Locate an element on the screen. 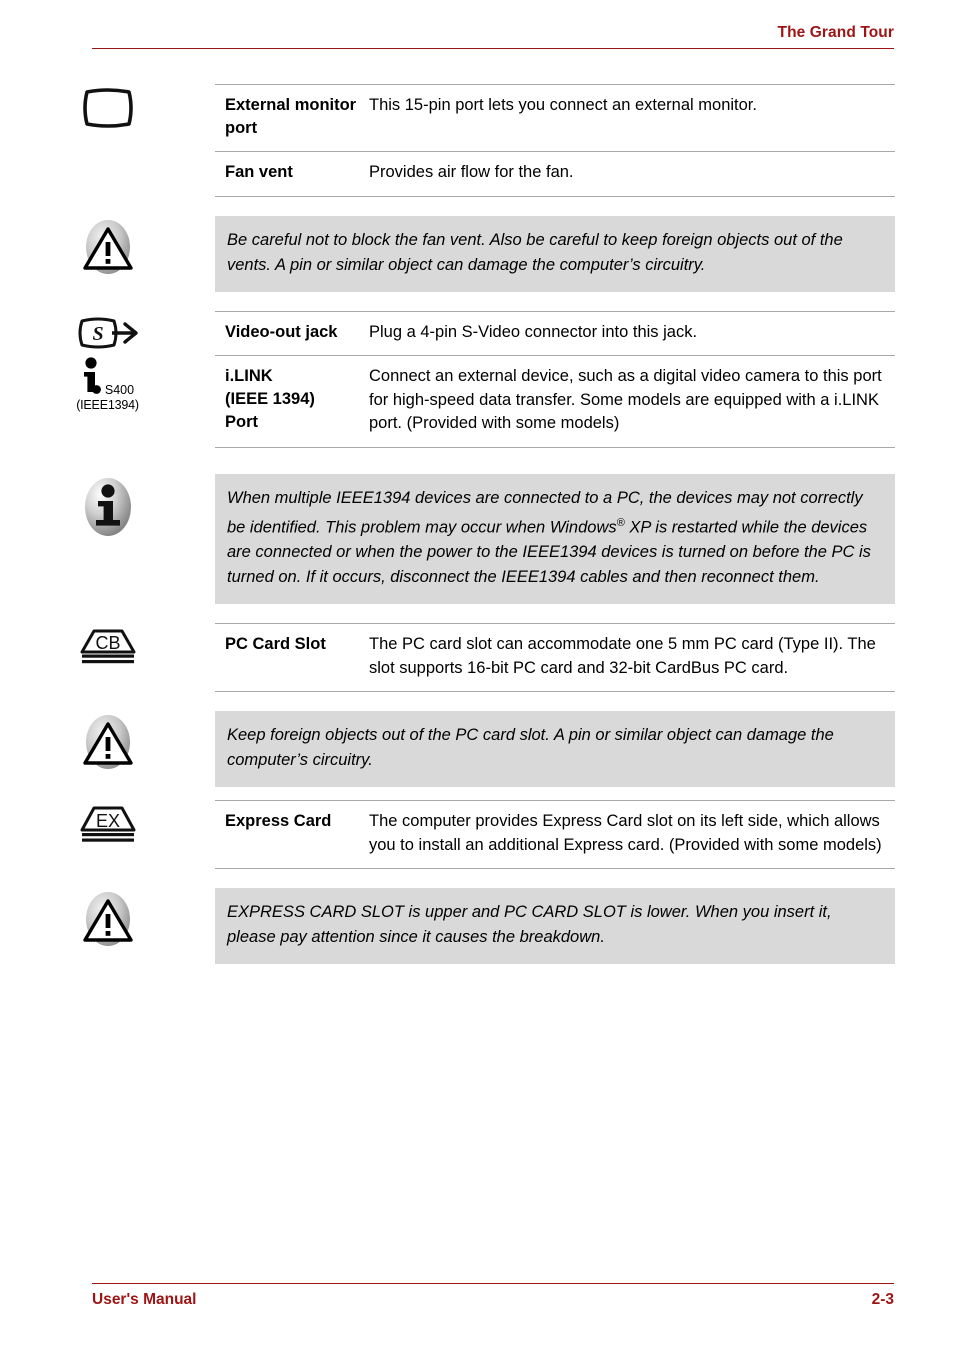 This screenshot has width=954, height=1351. icon-cell: S is located at coordinates (107, 332).